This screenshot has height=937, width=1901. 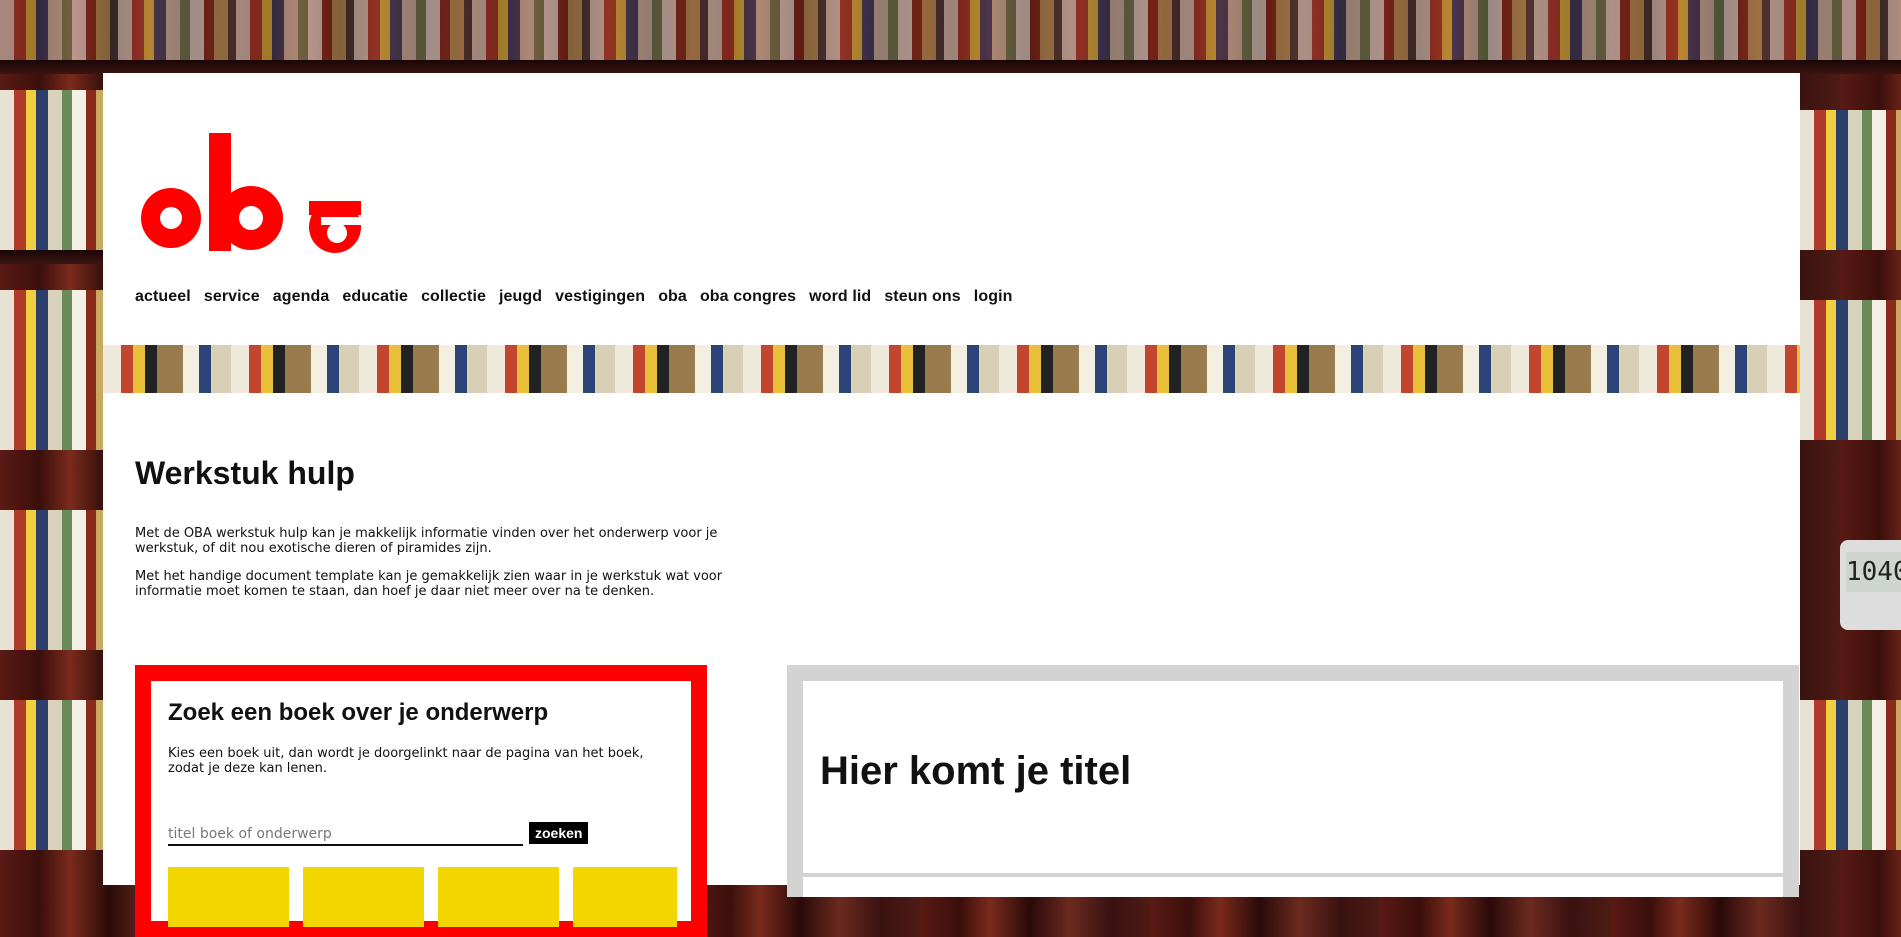 I want to click on clock-display: 1040, so click(x=1873, y=572).